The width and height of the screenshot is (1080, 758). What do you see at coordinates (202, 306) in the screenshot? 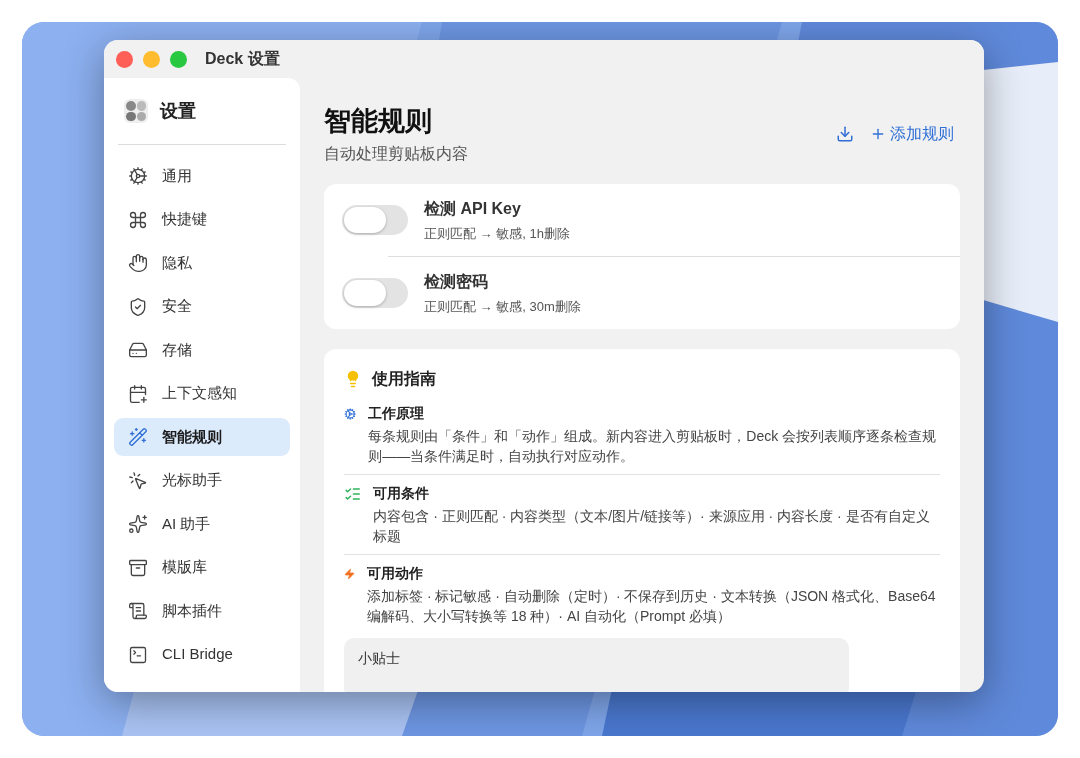
I see `sidebar-item: 安全` at bounding box center [202, 306].